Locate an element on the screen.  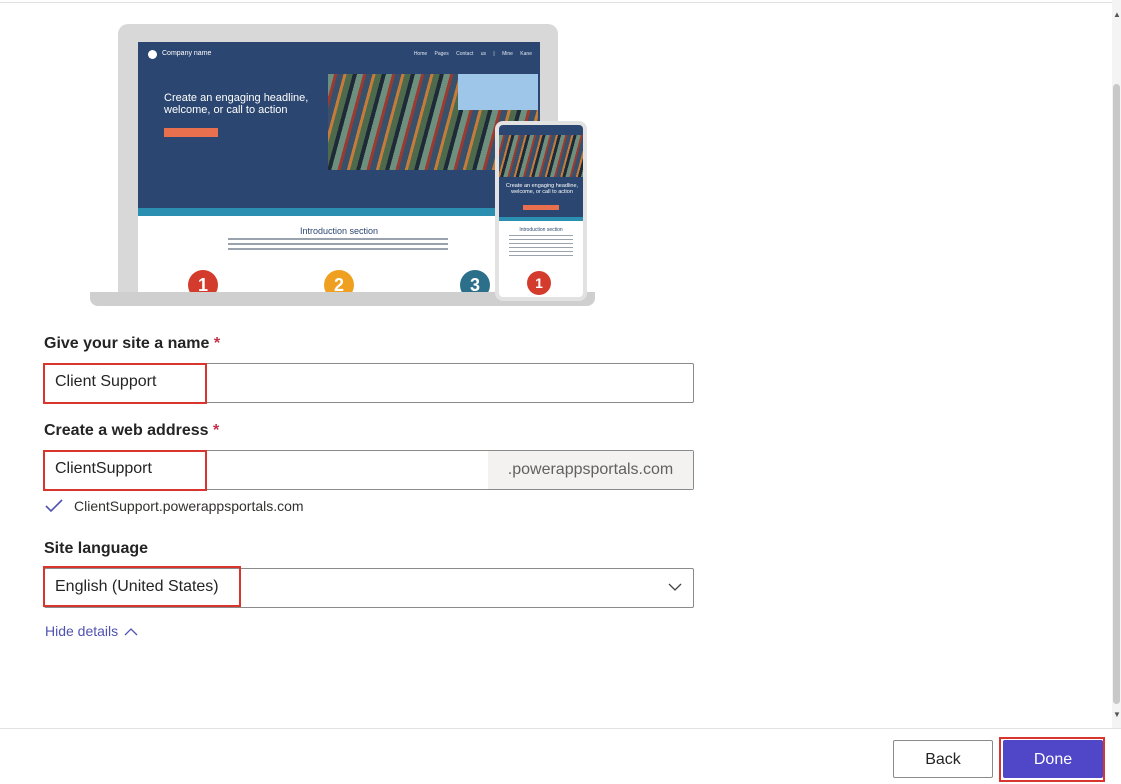
checkmark-icon is located at coordinates (54, 506).